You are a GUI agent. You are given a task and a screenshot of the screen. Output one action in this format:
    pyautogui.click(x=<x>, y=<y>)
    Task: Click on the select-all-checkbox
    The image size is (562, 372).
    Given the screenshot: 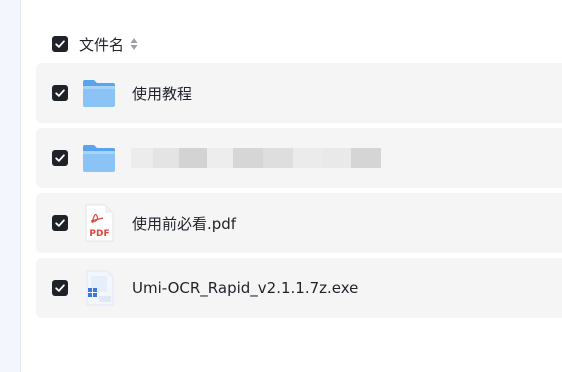 What is the action you would take?
    pyautogui.click(x=60, y=44)
    